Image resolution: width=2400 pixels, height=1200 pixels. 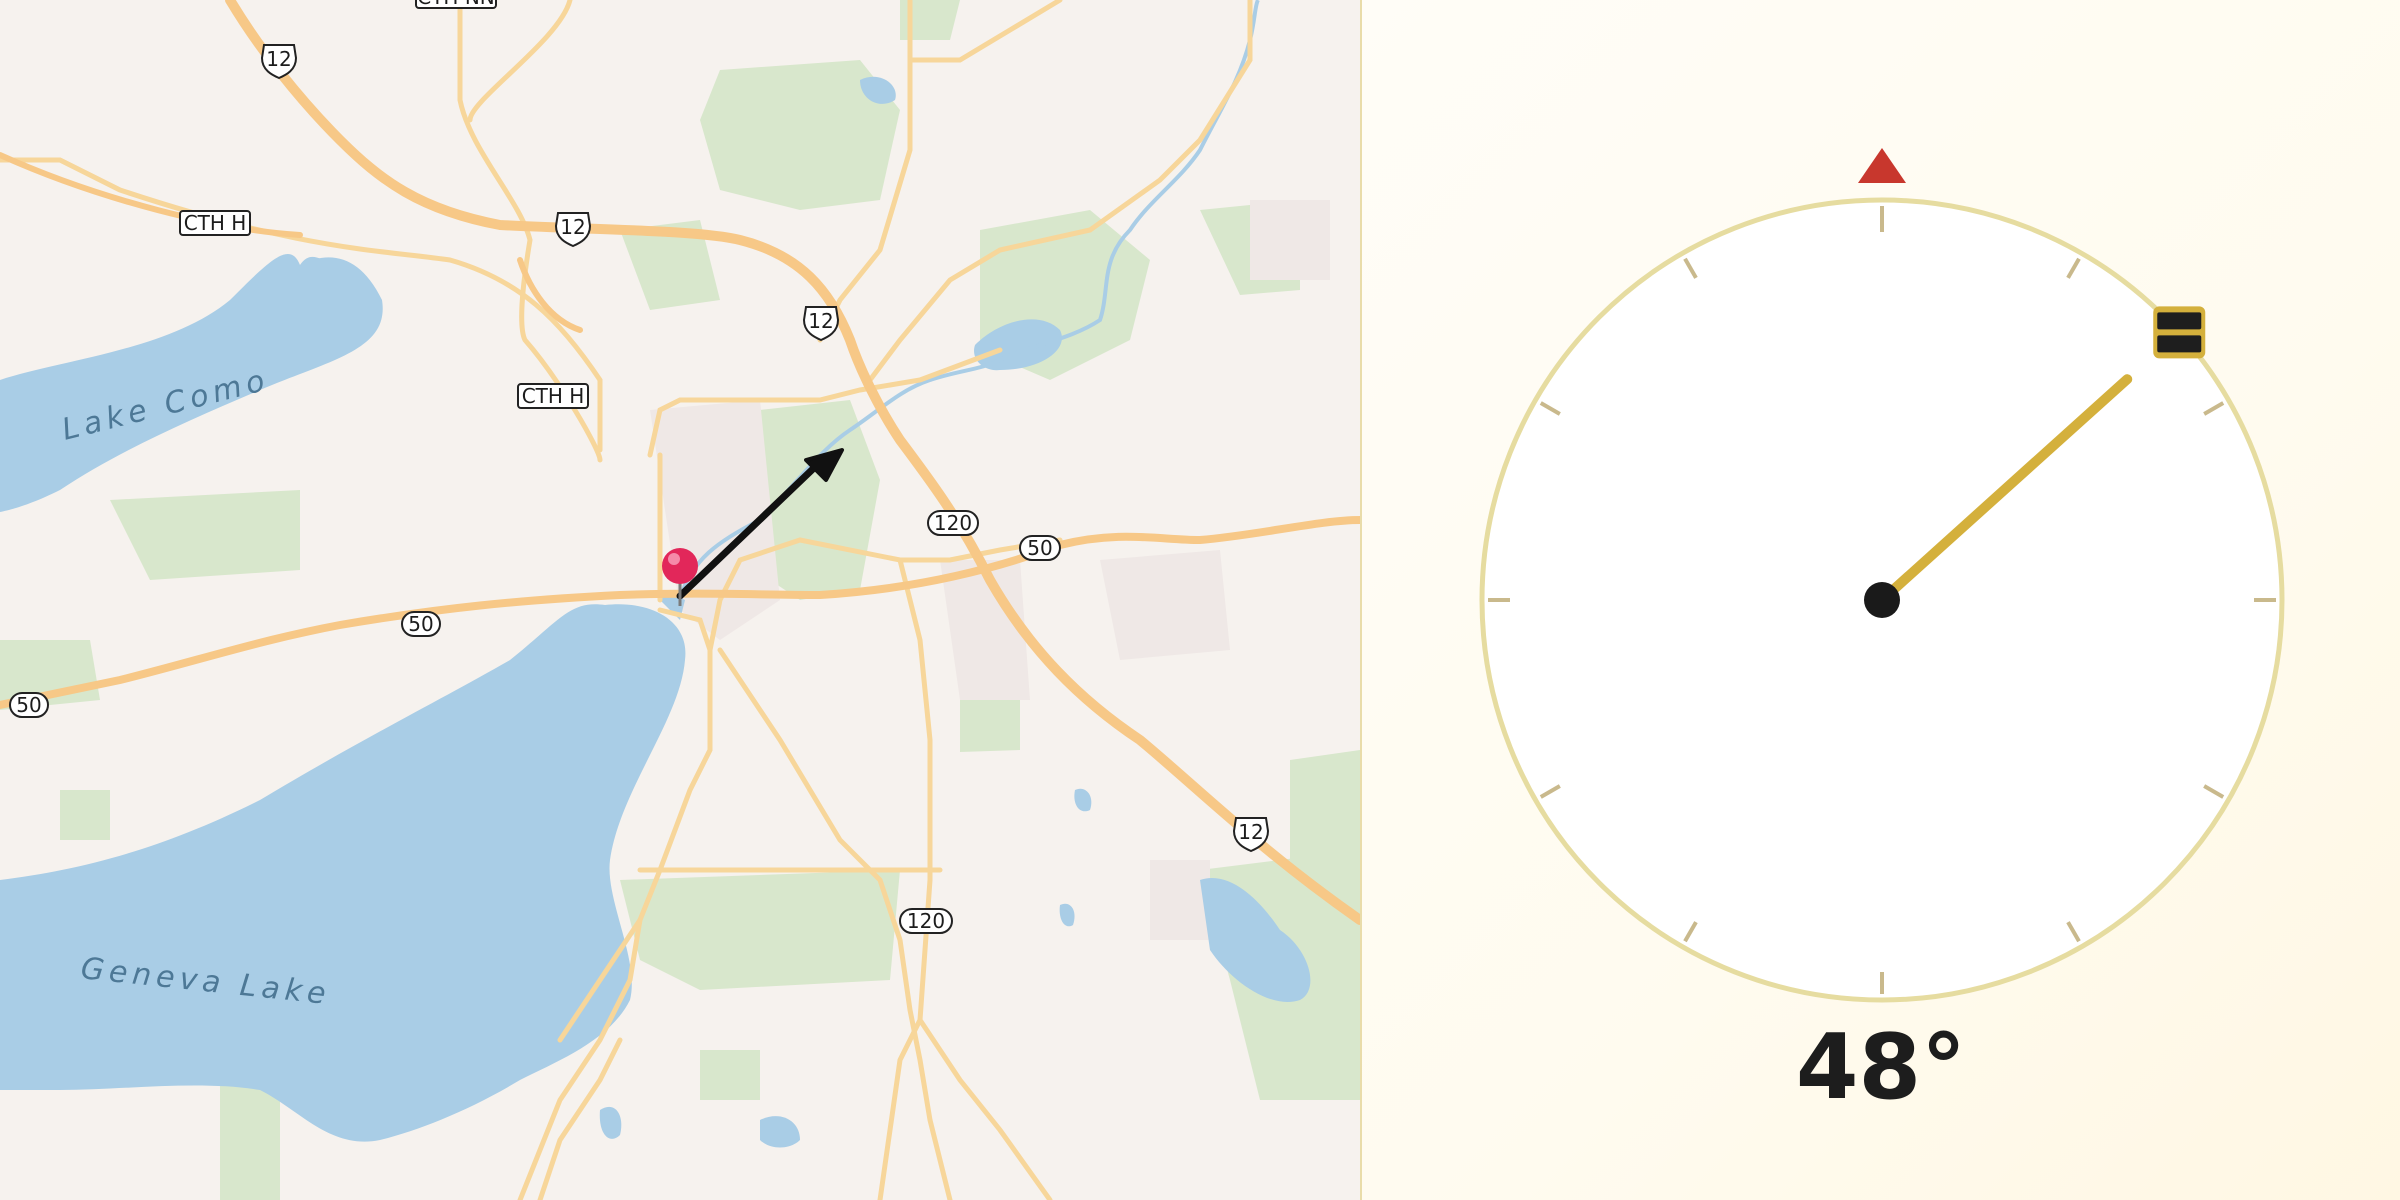 I want to click on route-shield-120-b: 120, so click(x=926, y=921).